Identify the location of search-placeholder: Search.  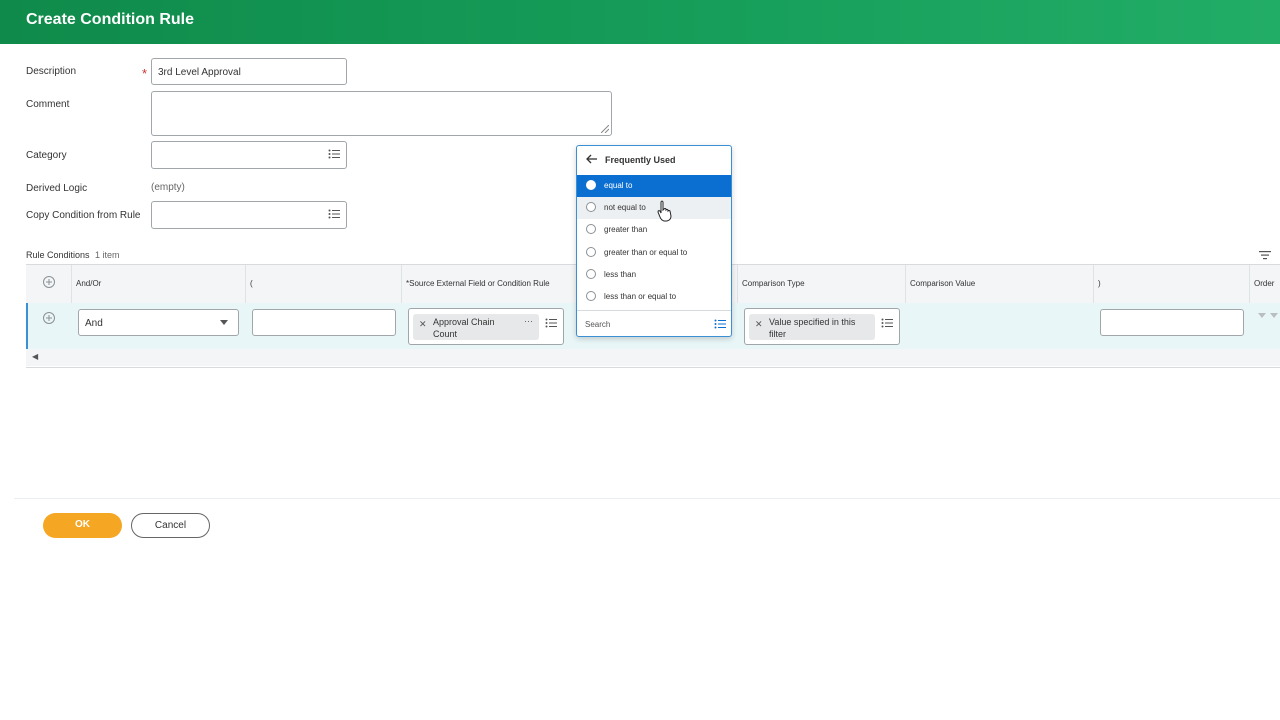
(598, 324).